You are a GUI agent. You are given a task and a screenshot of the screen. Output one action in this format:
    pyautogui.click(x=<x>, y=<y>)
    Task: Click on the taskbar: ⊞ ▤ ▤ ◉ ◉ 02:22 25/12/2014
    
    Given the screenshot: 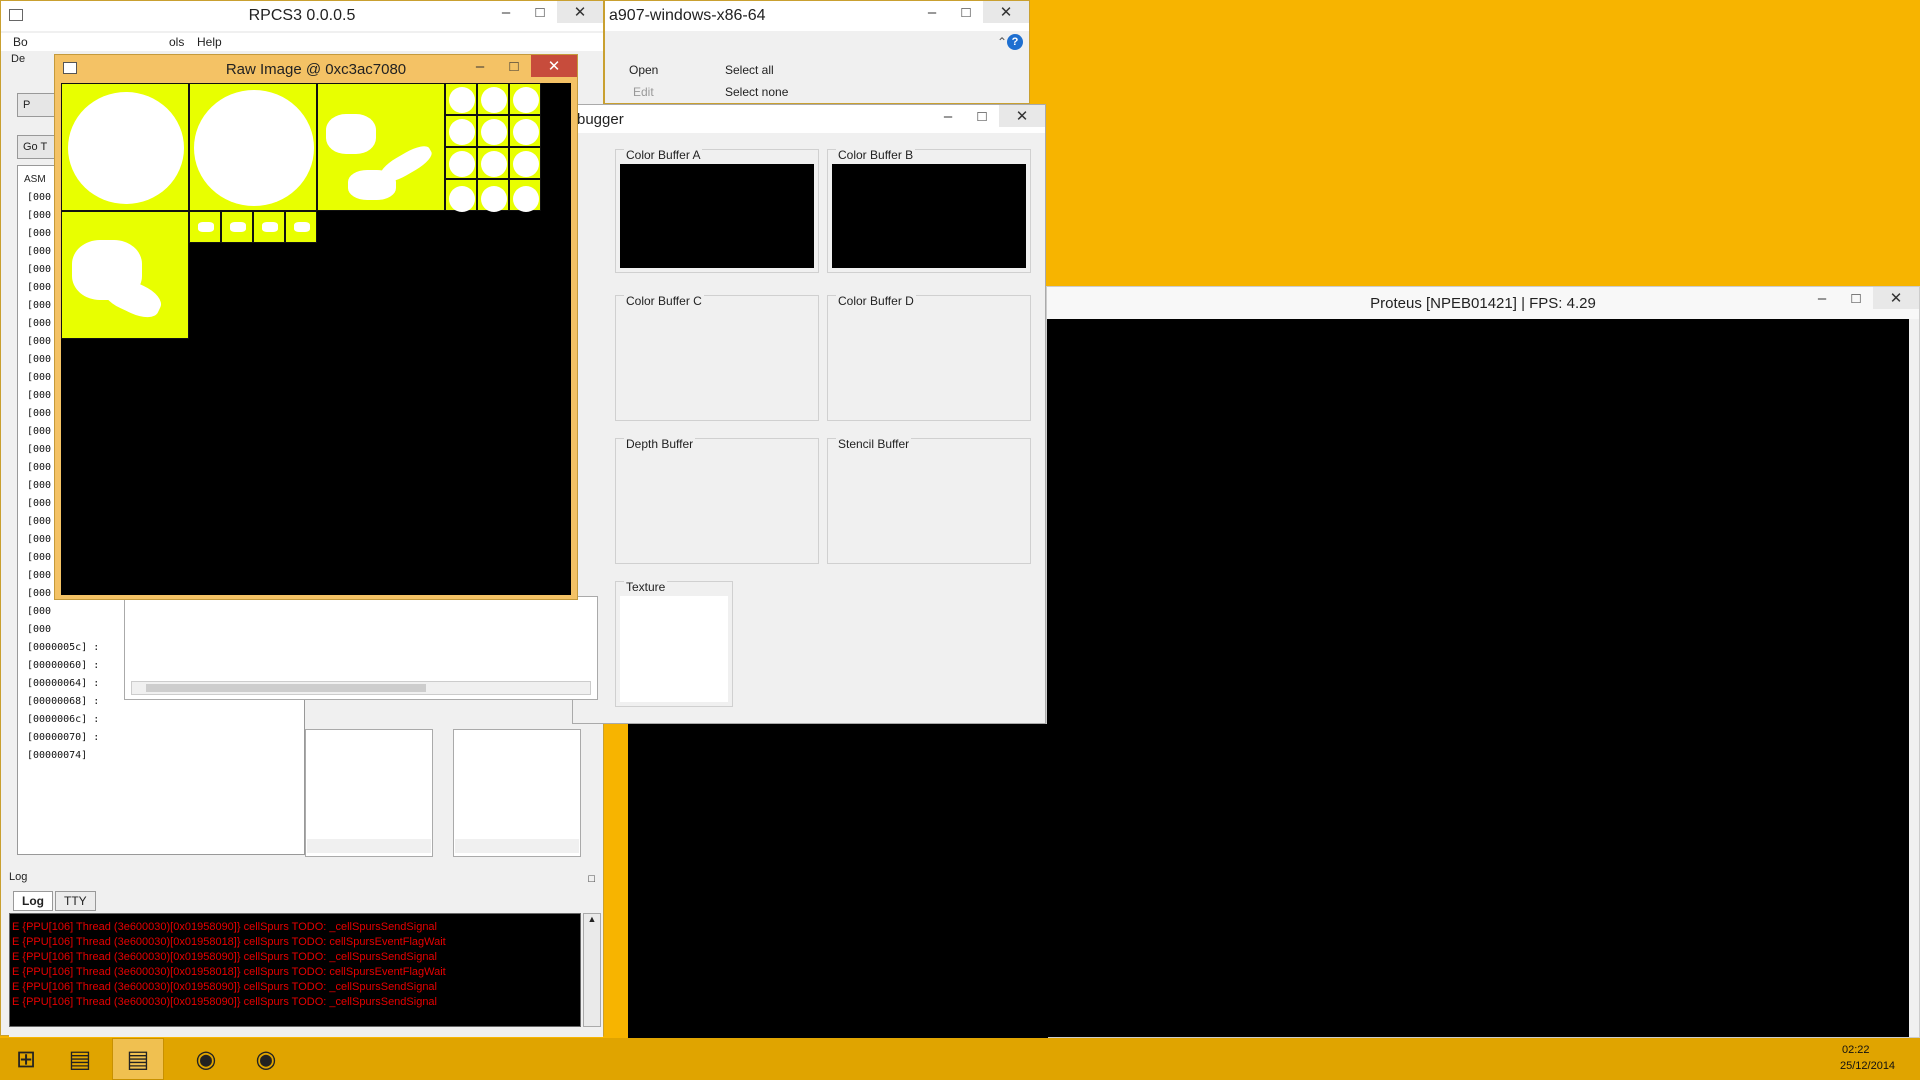 What is the action you would take?
    pyautogui.click(x=960, y=1059)
    